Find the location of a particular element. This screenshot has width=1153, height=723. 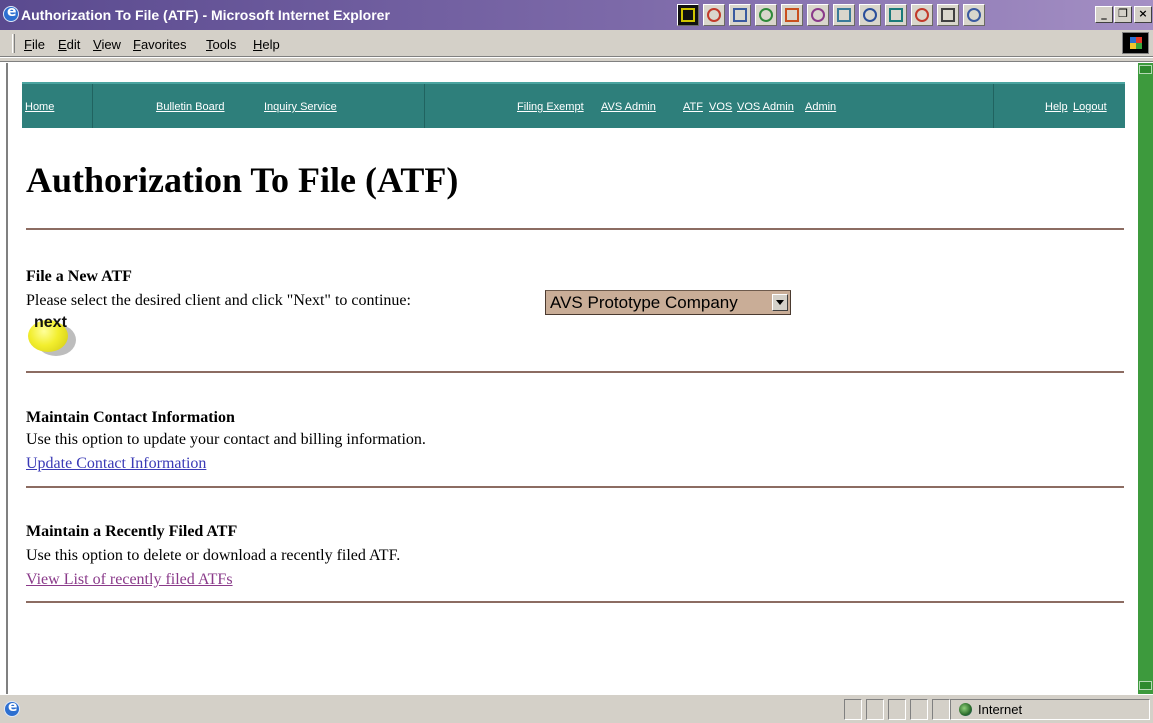

menu-help: Help is located at coordinates (266, 44).